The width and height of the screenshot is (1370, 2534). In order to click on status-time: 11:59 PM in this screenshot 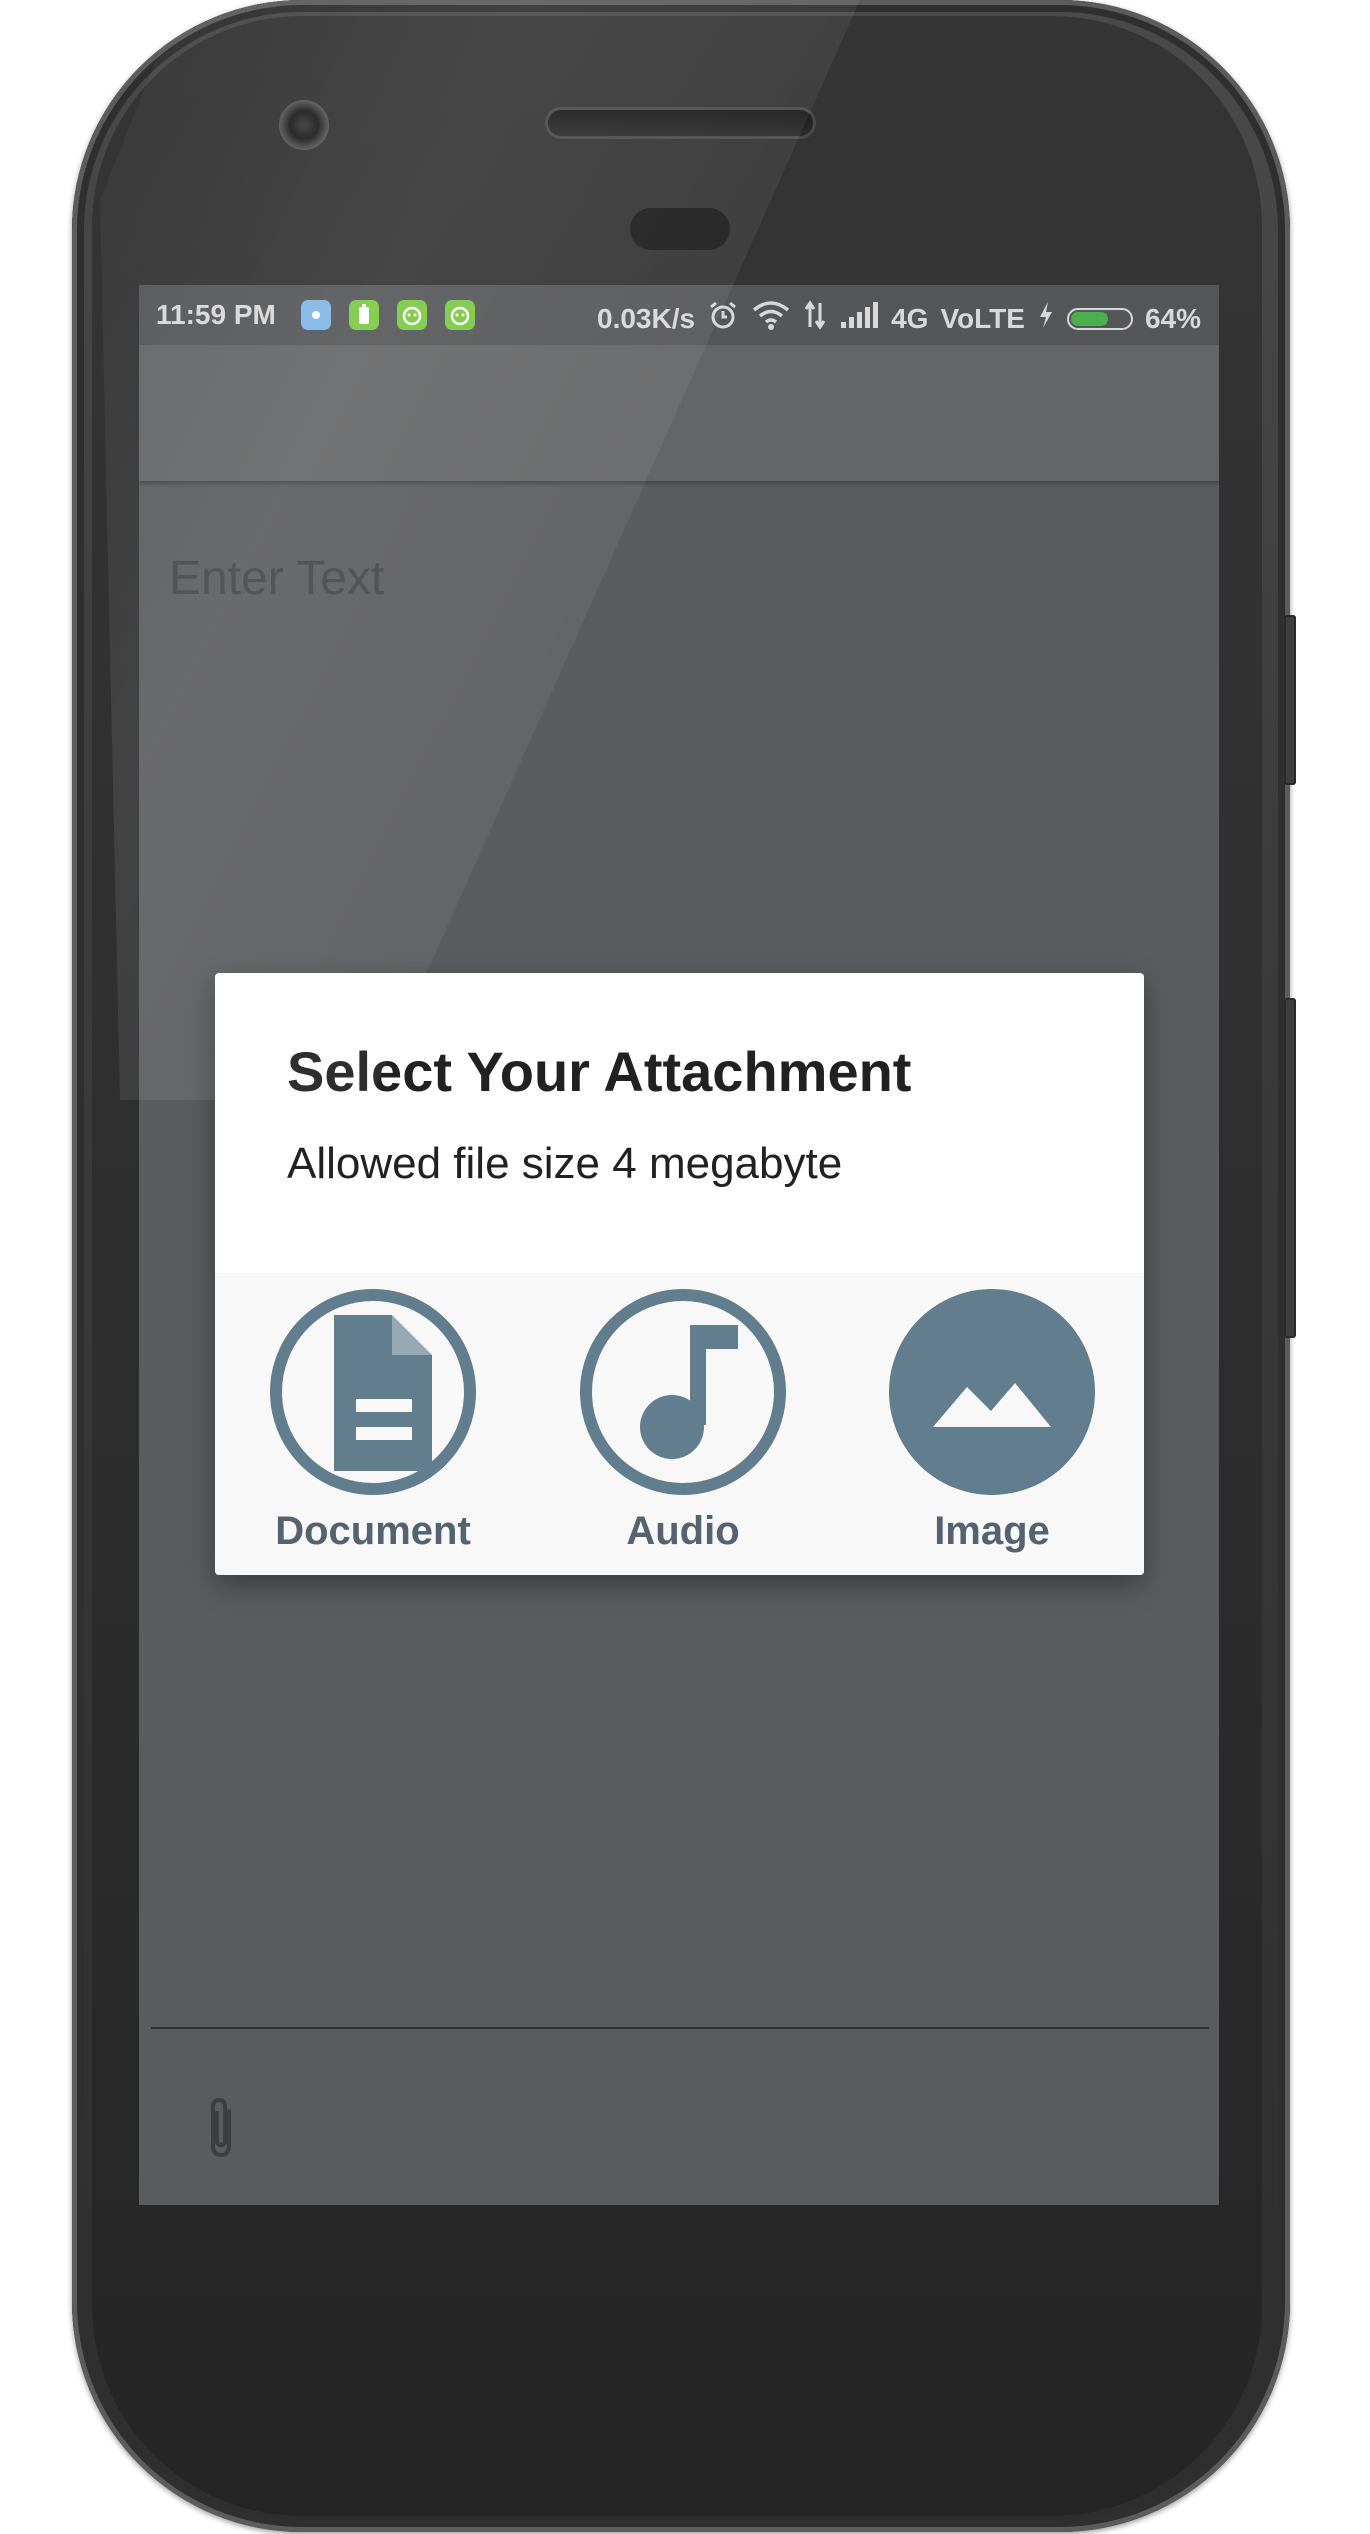, I will do `click(216, 314)`.